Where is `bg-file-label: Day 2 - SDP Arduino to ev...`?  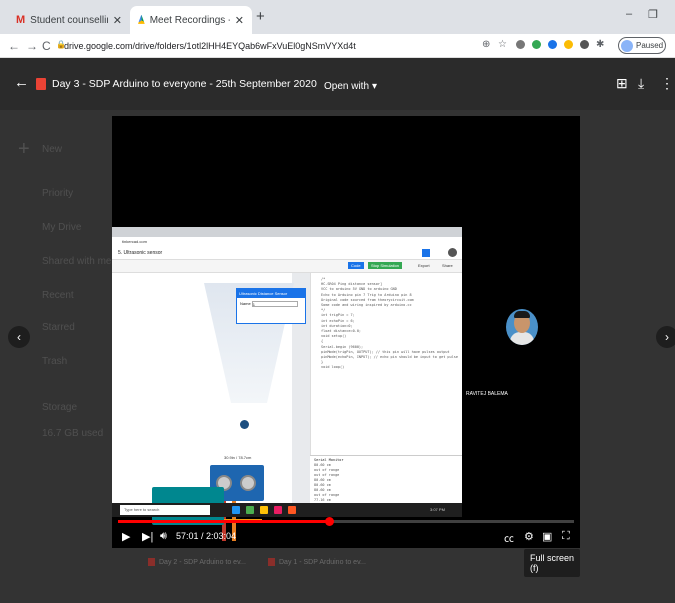
bg-file-label: Day 2 - SDP Arduino to ev... is located at coordinates (202, 562).